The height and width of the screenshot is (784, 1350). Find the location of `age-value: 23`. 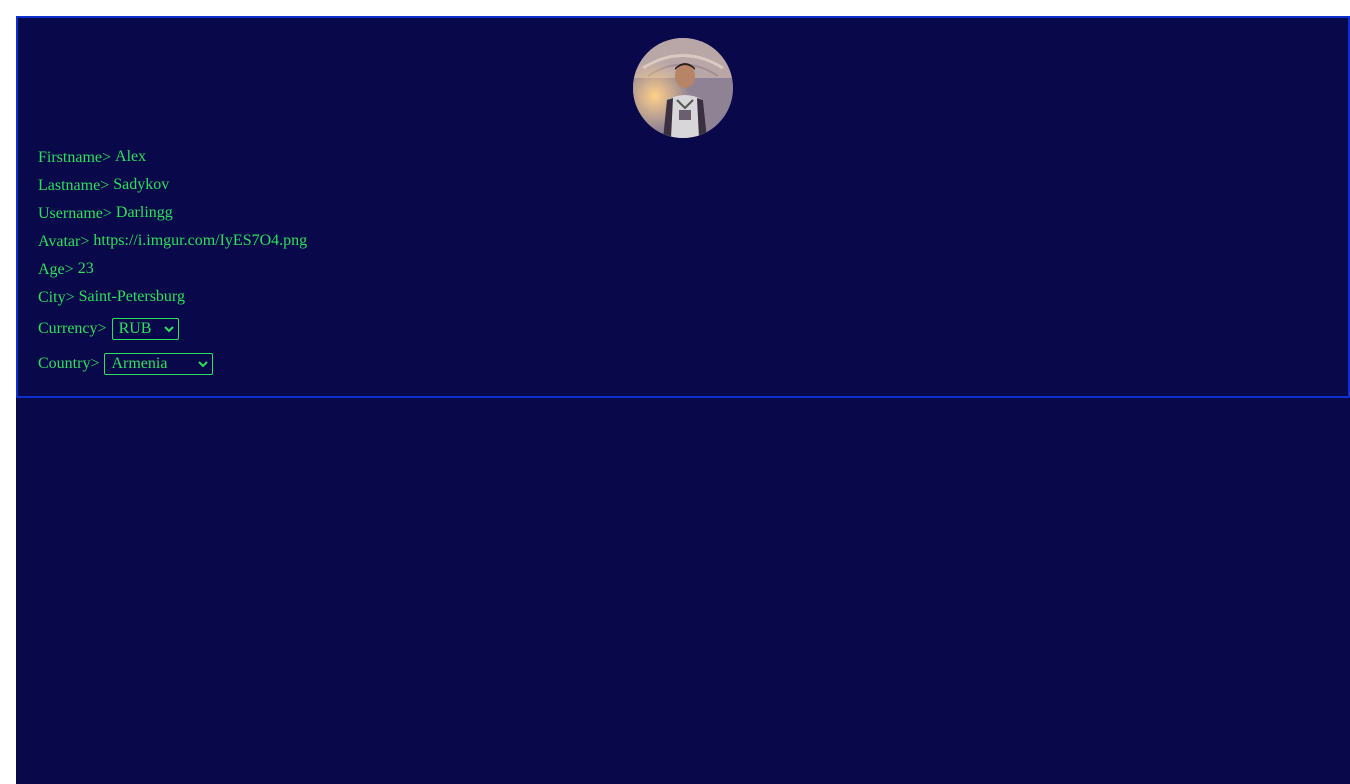

age-value: 23 is located at coordinates (86, 269).